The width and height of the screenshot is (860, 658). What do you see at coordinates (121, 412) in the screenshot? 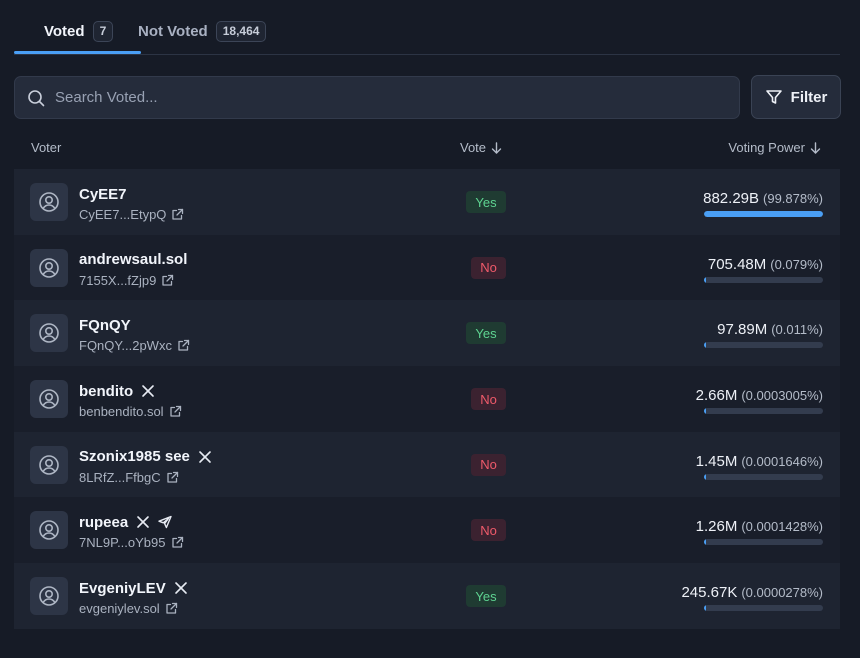
I see `voter-address: benbendito.sol` at bounding box center [121, 412].